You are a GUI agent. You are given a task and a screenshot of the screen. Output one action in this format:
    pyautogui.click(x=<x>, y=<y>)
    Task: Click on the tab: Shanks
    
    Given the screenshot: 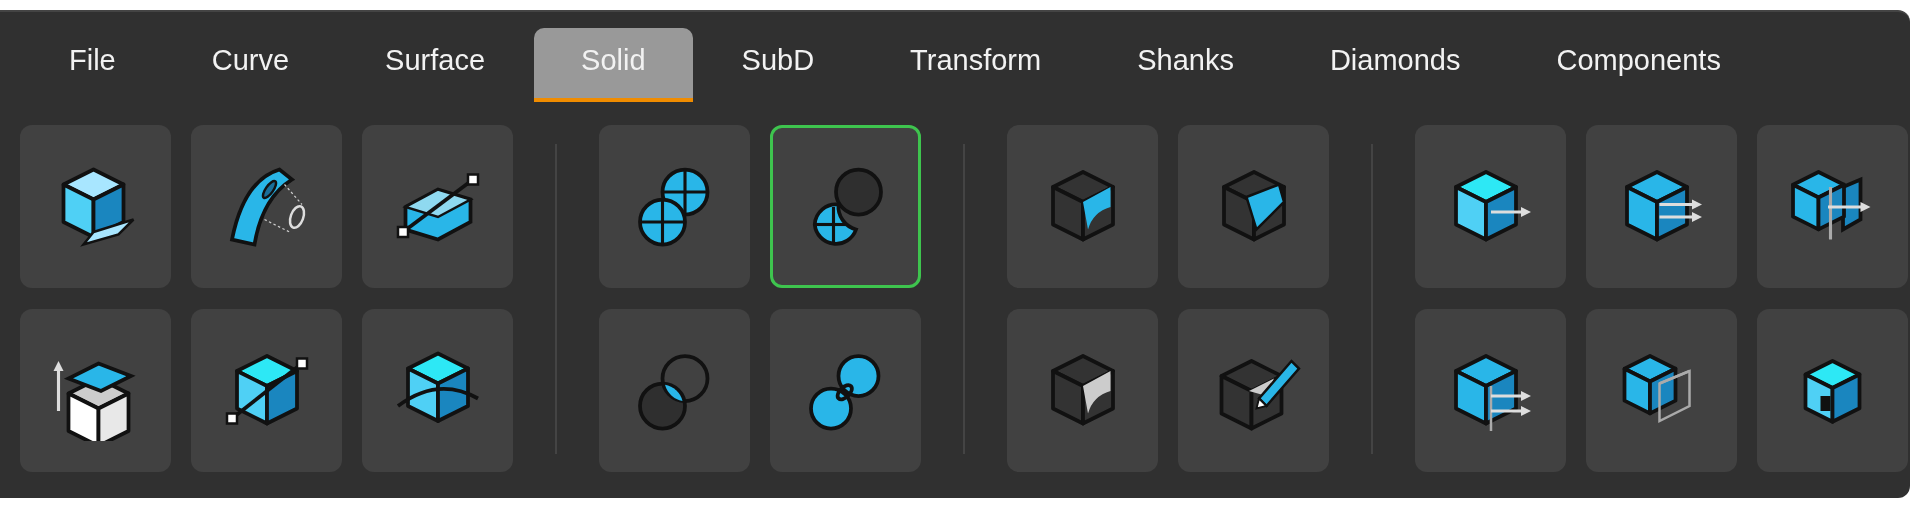 What is the action you would take?
    pyautogui.click(x=1185, y=65)
    